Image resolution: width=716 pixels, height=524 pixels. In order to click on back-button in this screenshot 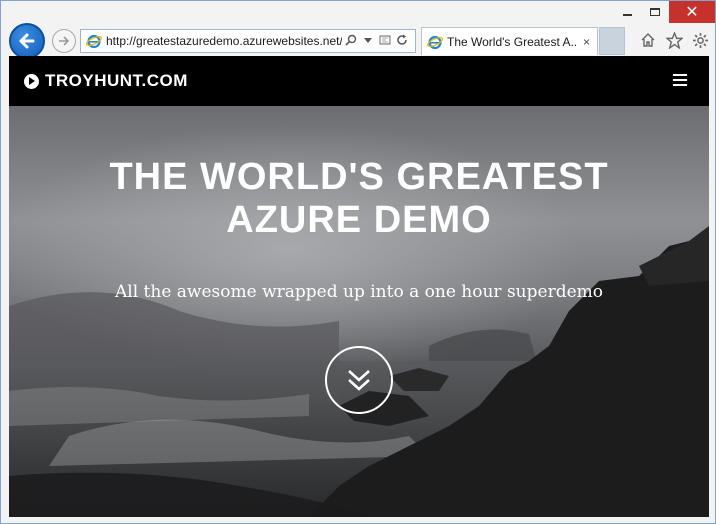, I will do `click(27, 41)`.